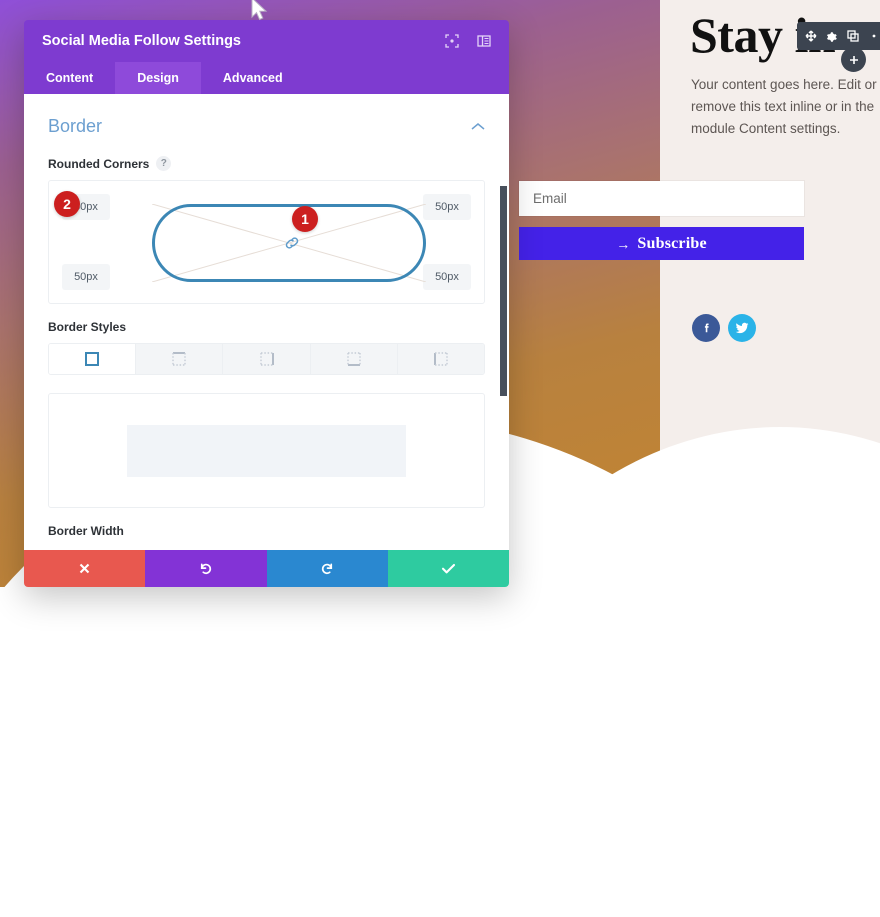 The height and width of the screenshot is (917, 880). I want to click on scrollbar-thumb, so click(503, 291).